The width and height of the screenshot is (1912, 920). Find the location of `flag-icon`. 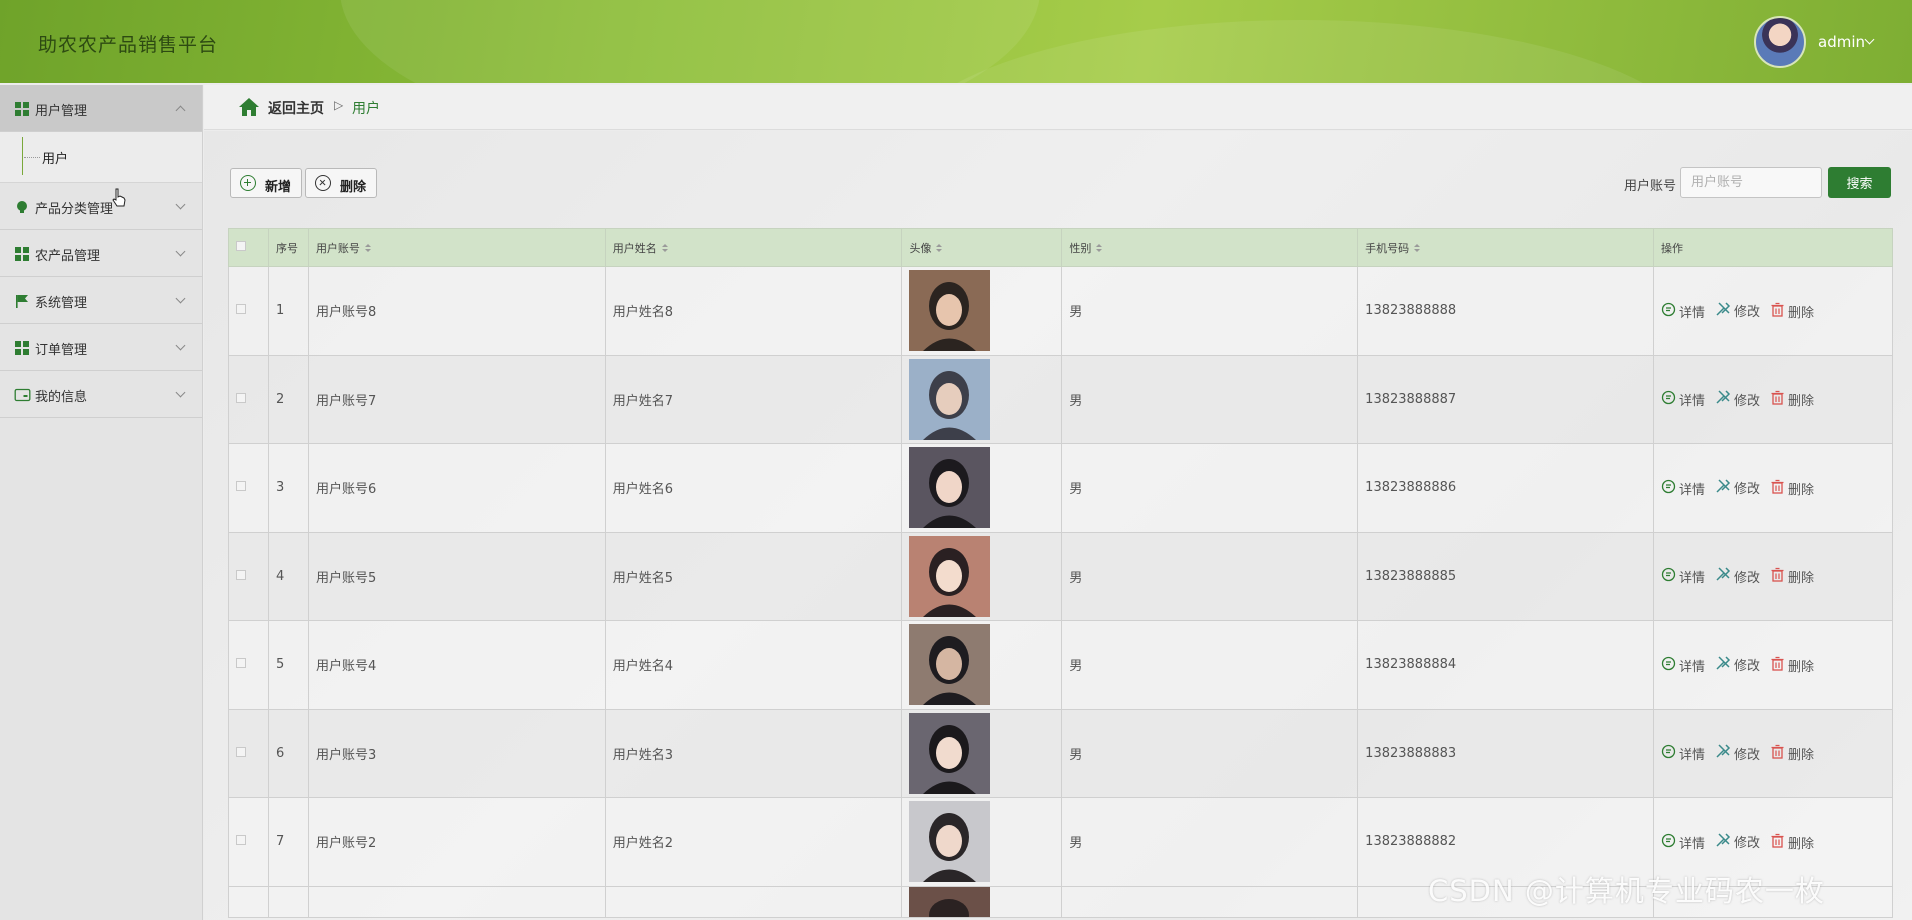

flag-icon is located at coordinates (22, 301).